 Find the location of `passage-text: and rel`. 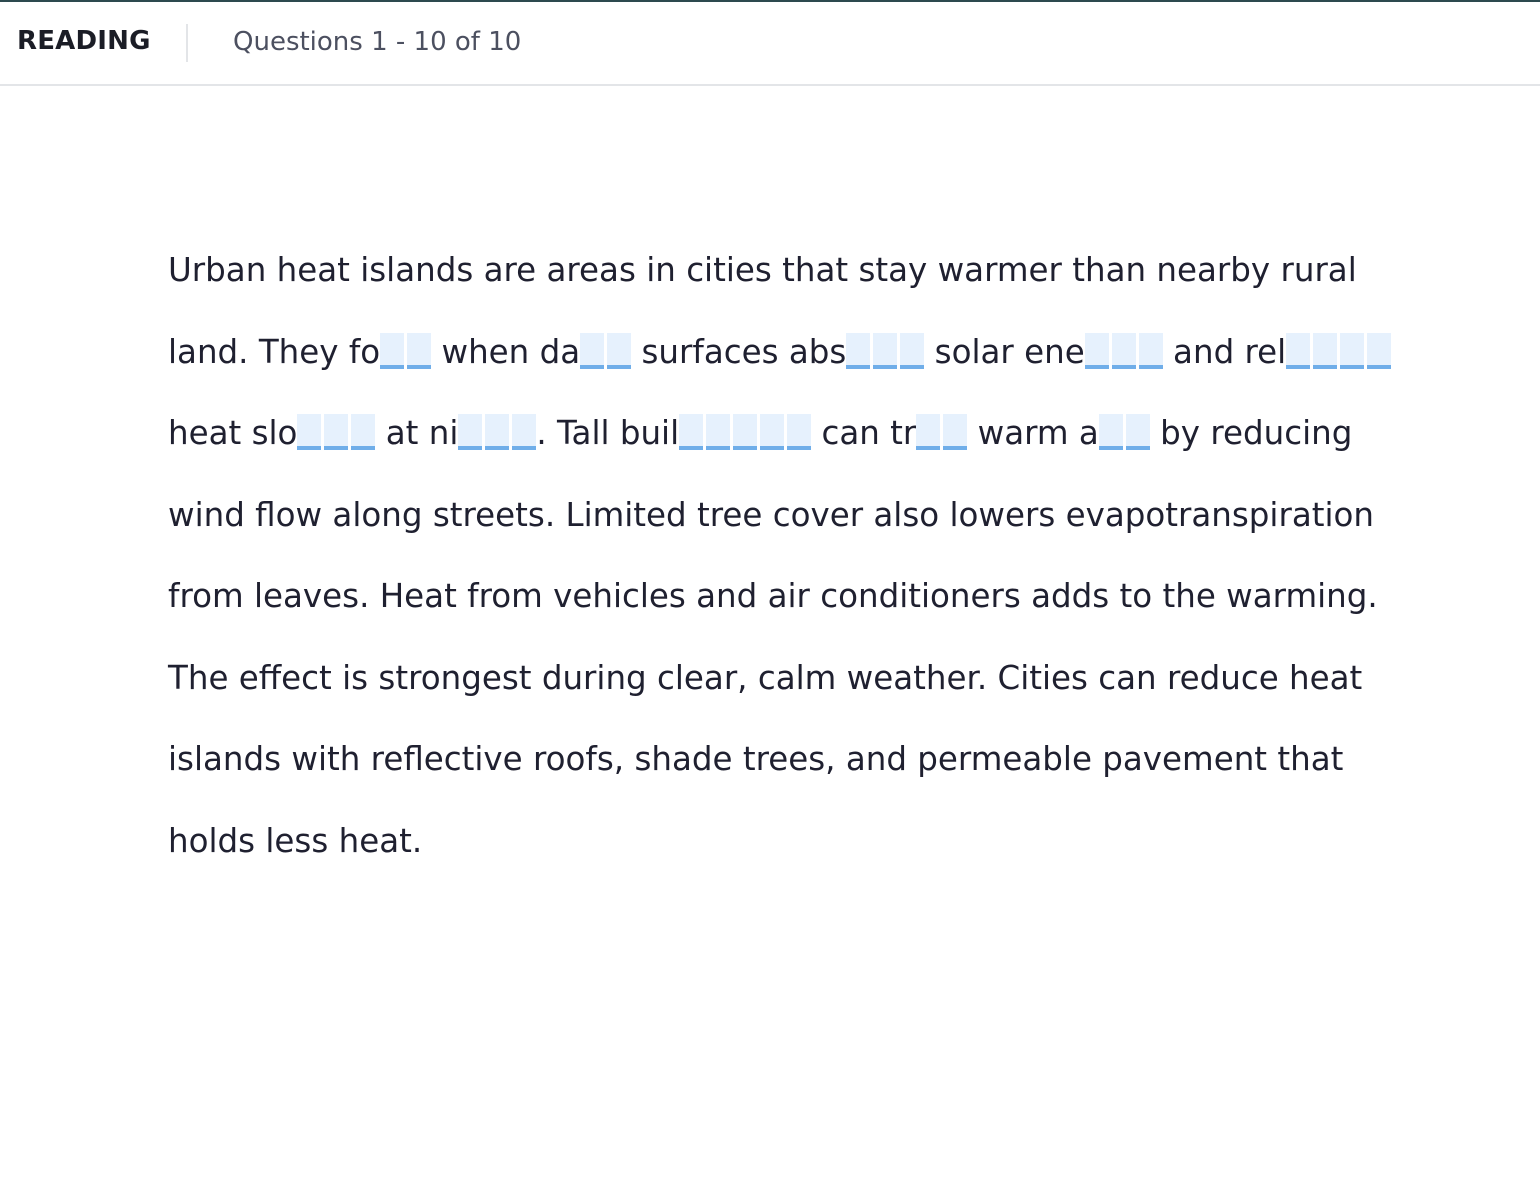

passage-text: and rel is located at coordinates (1224, 351).